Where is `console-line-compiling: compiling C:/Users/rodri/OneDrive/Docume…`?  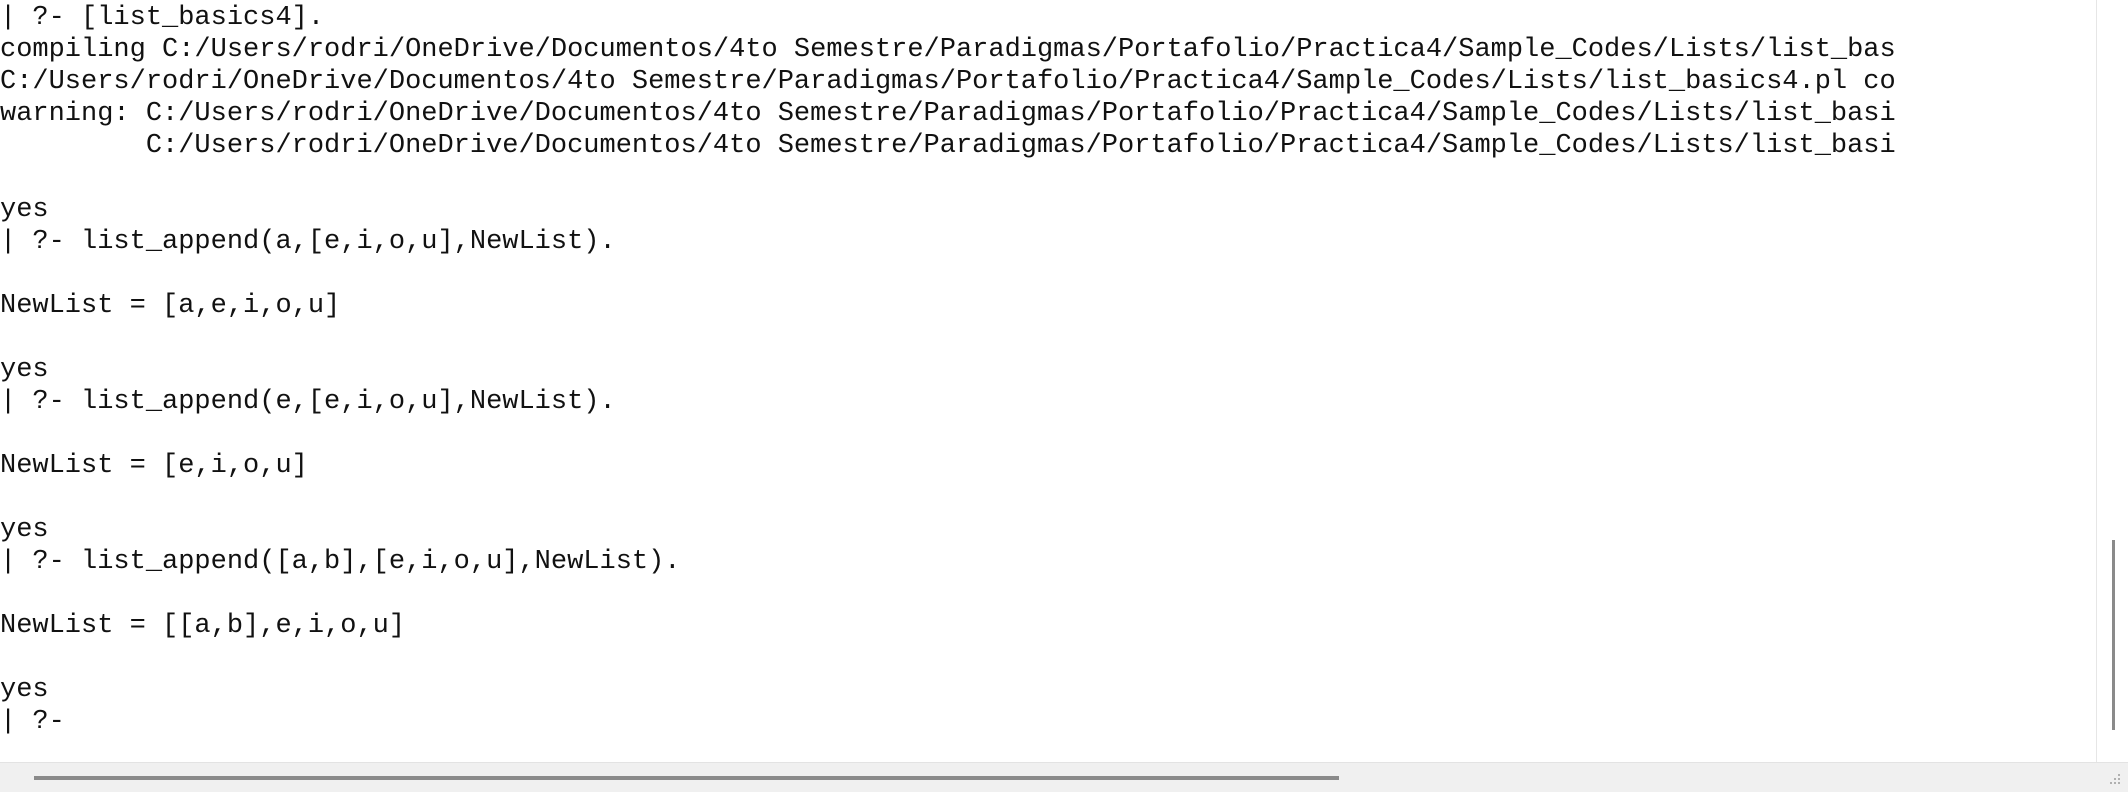
console-line-compiling: compiling C:/Users/rodri/OneDrive/Docume… is located at coordinates (948, 50).